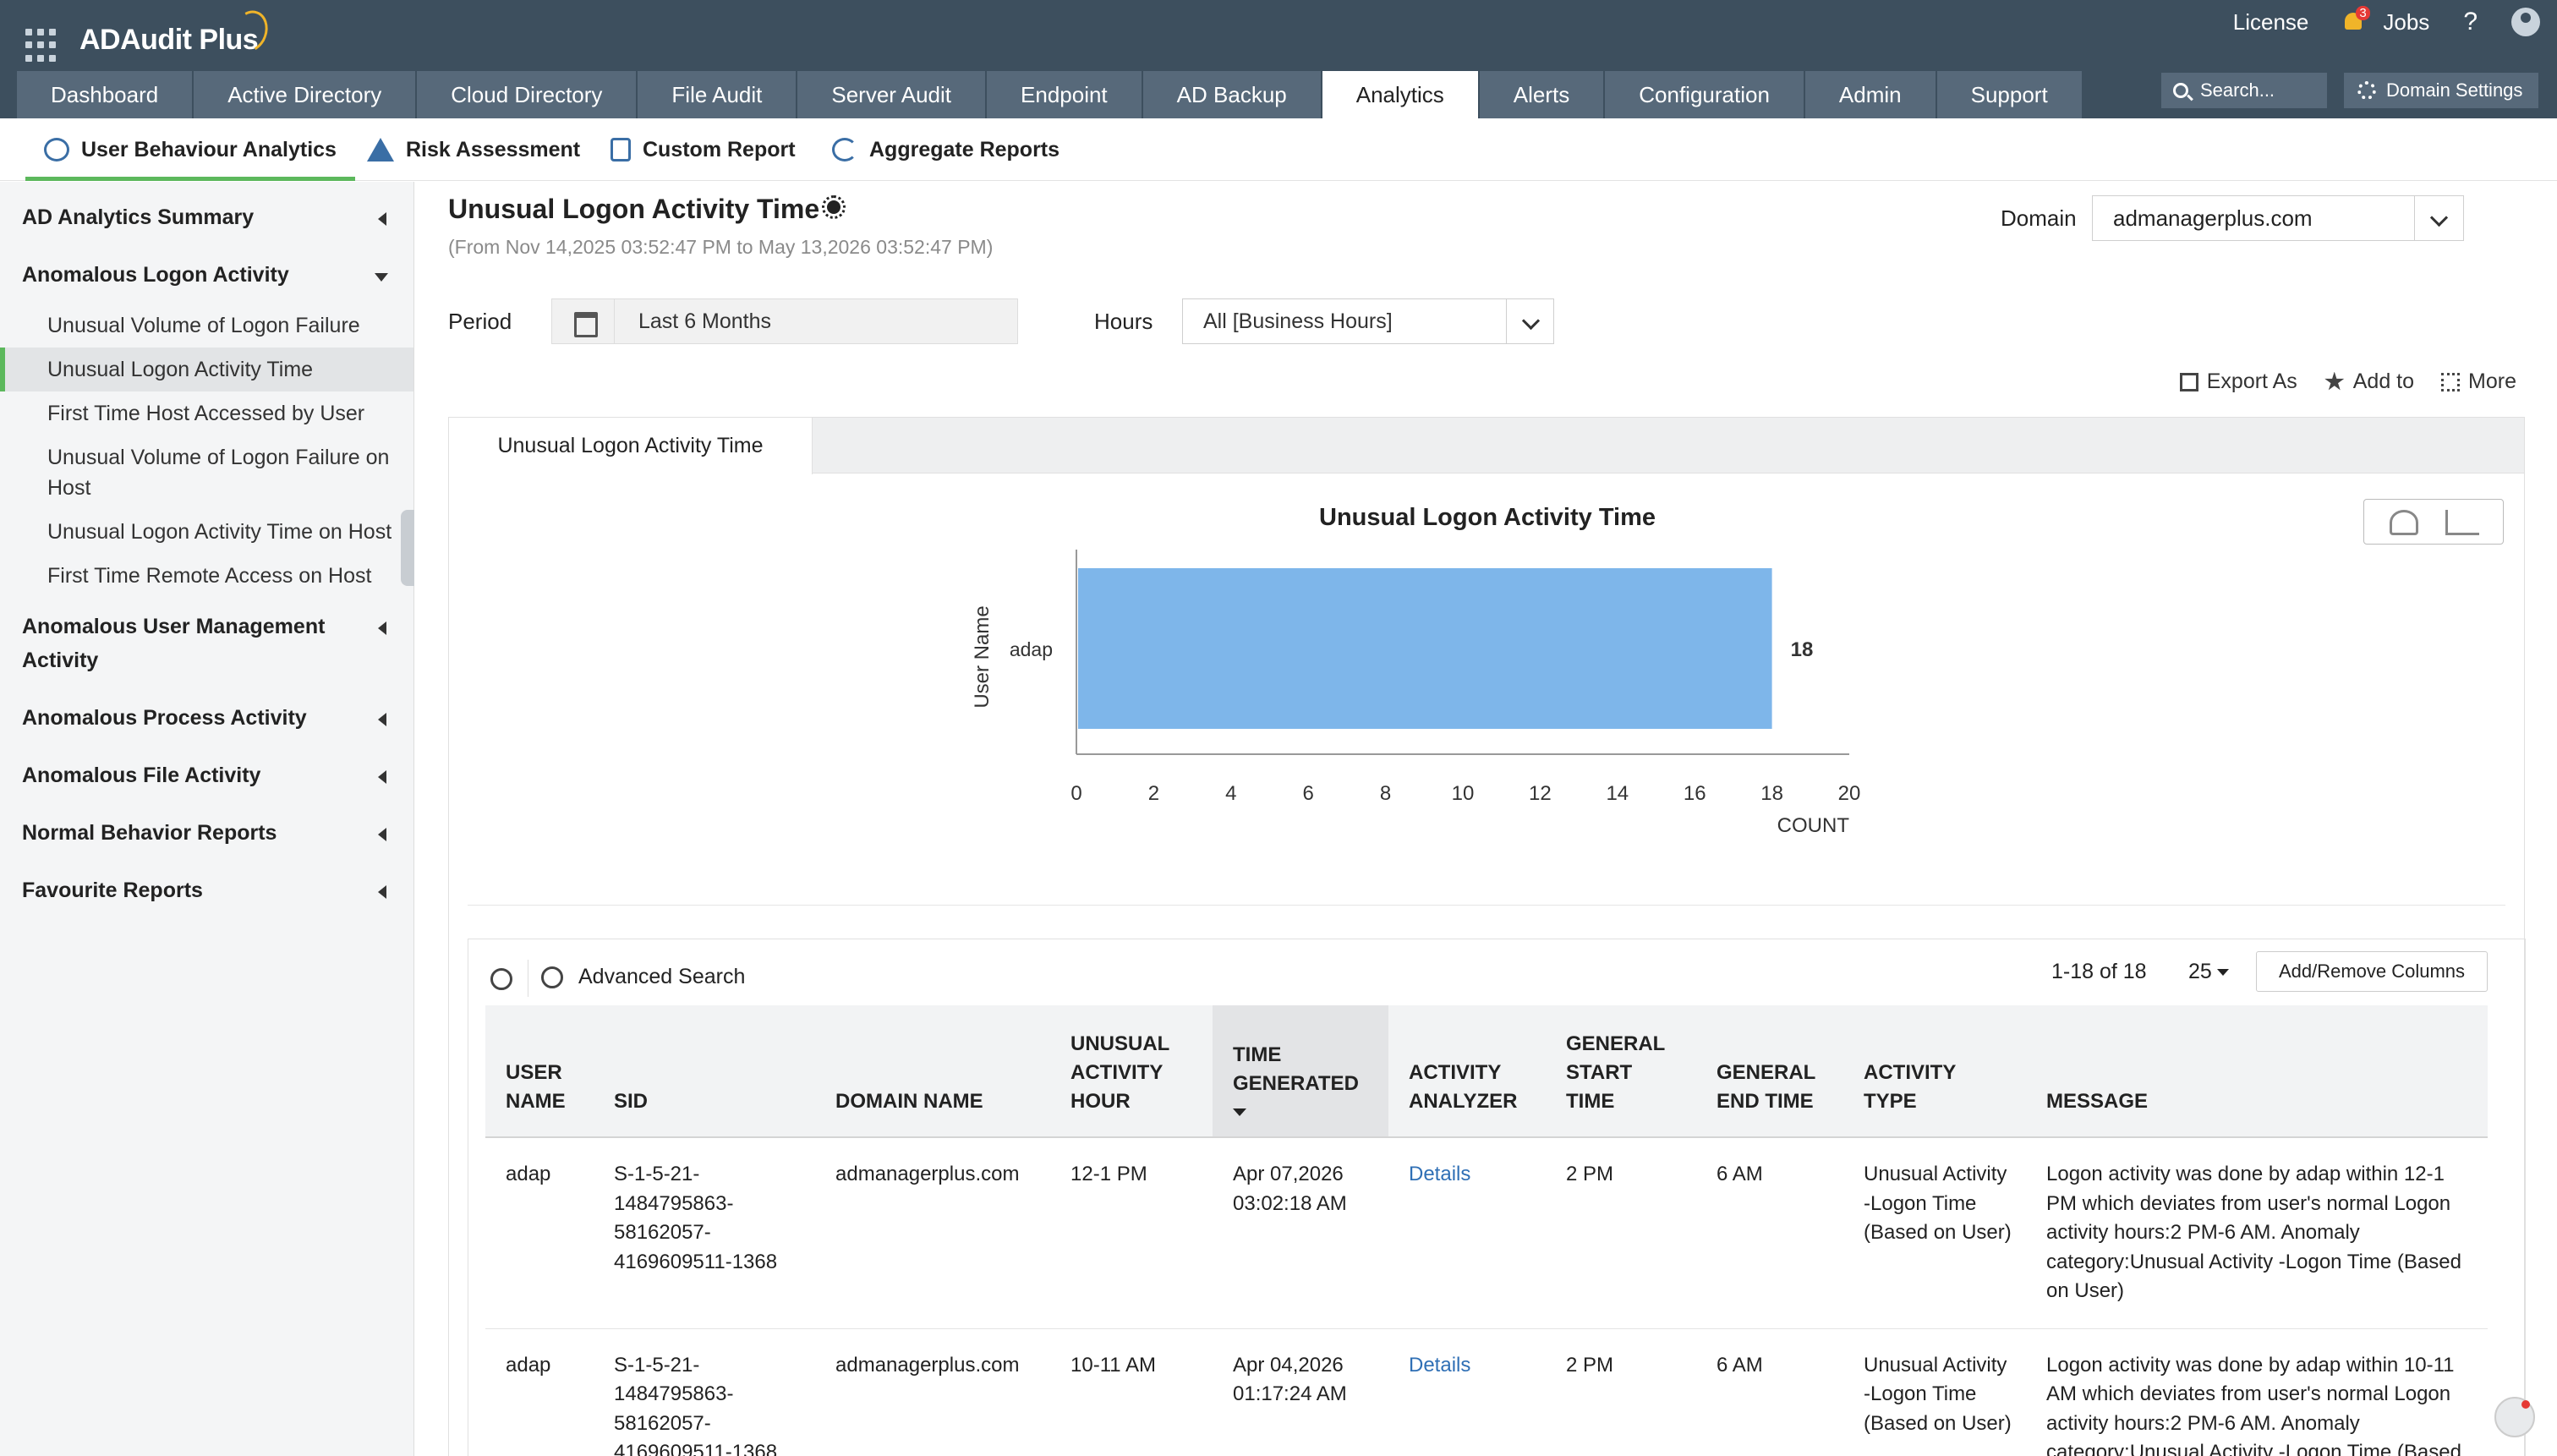 The width and height of the screenshot is (2557, 1456). Describe the element at coordinates (190, 149) in the screenshot. I see `subtab-user-behaviour-analytics: User Behaviour Analytics` at that location.